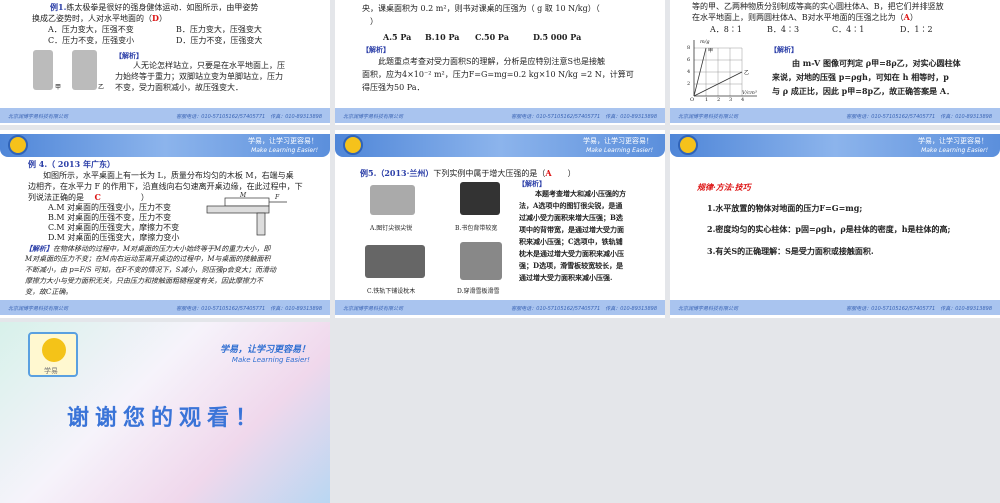 The height and width of the screenshot is (503, 1000). I want to click on skiing-image, so click(481, 261).